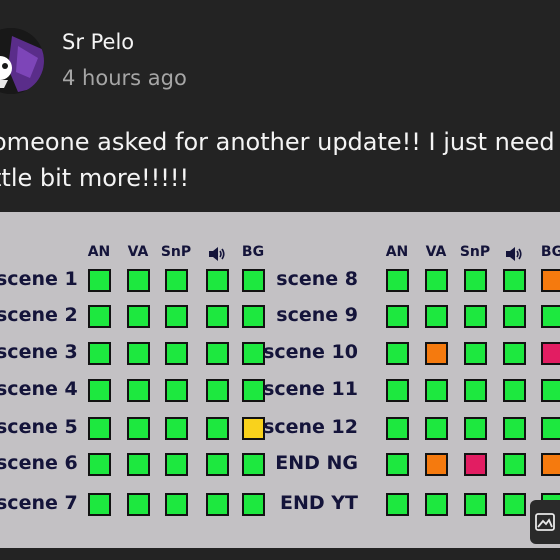 This screenshot has height=560, width=560. I want to click on author-name: Sr Pelo, so click(98, 42).